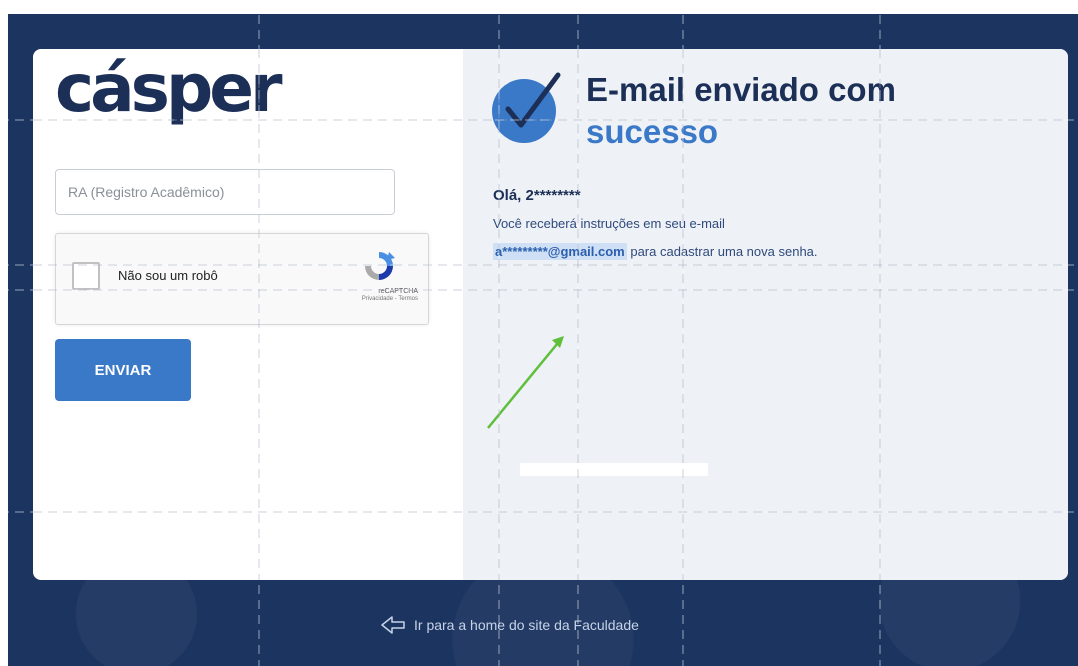  What do you see at coordinates (86, 276) in the screenshot?
I see `recaptcha-checkbox` at bounding box center [86, 276].